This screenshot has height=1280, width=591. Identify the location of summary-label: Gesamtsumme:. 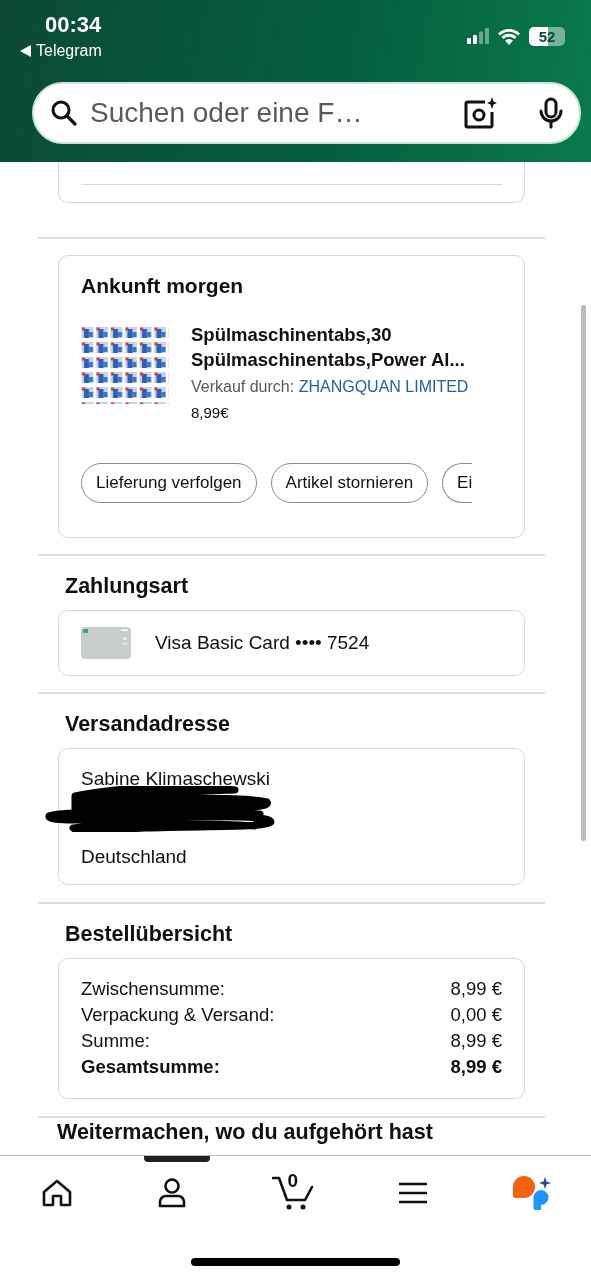
(150, 1067).